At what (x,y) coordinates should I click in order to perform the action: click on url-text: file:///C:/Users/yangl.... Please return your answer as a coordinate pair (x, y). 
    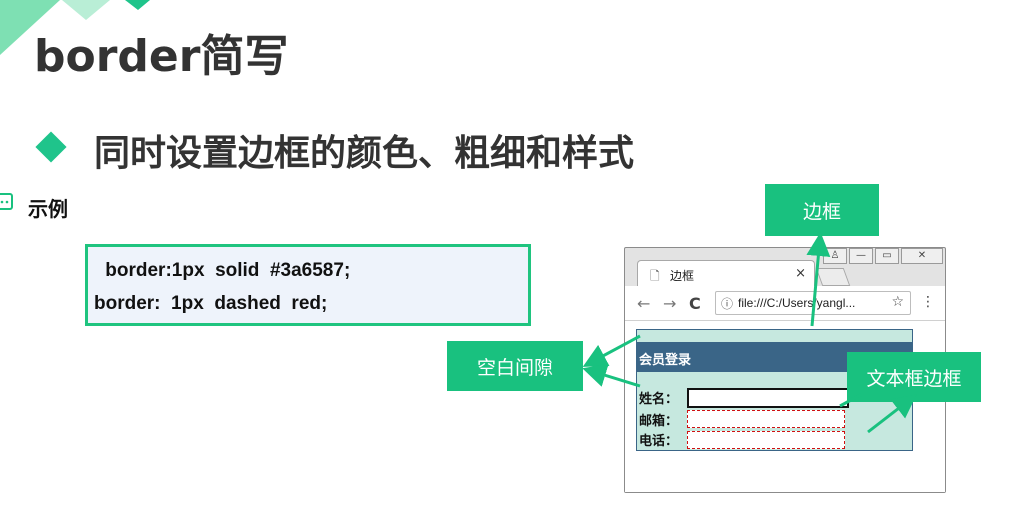
    Looking at the image, I should click on (797, 303).